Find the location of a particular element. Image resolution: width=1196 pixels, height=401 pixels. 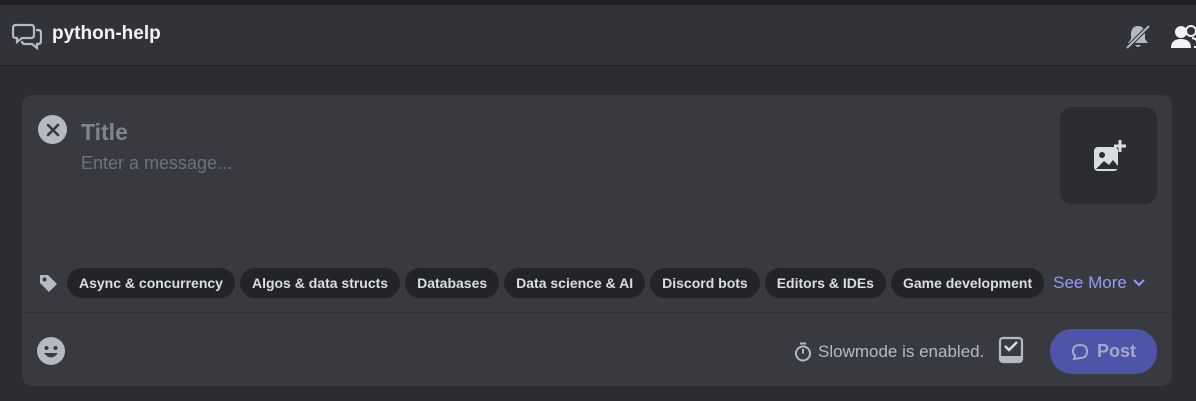

forum-icon is located at coordinates (27, 36).